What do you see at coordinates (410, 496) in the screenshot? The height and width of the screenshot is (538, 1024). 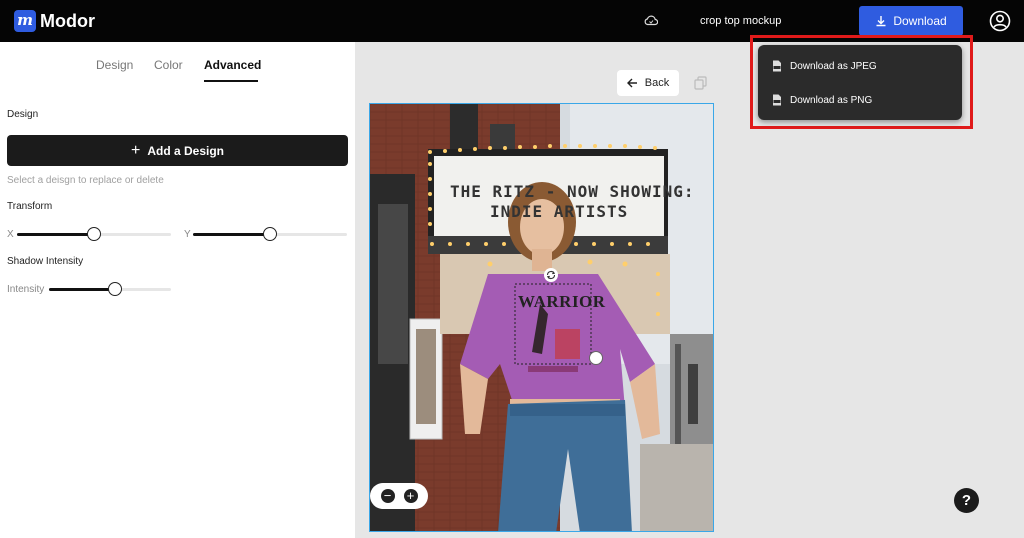 I see `zoom-in-icon: +` at bounding box center [410, 496].